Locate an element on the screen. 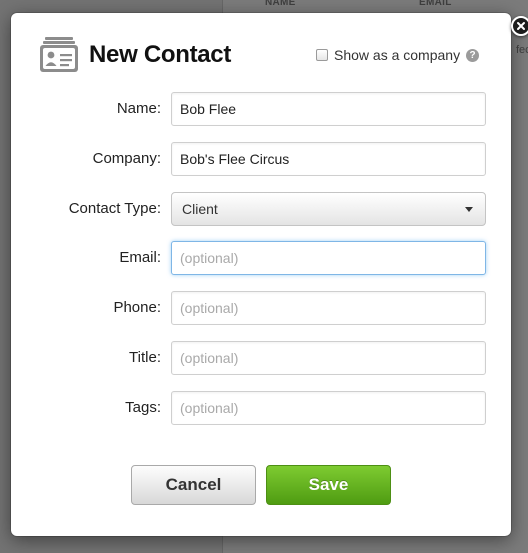 This screenshot has height=553, width=528. contact-type-value: Client is located at coordinates (200, 209).